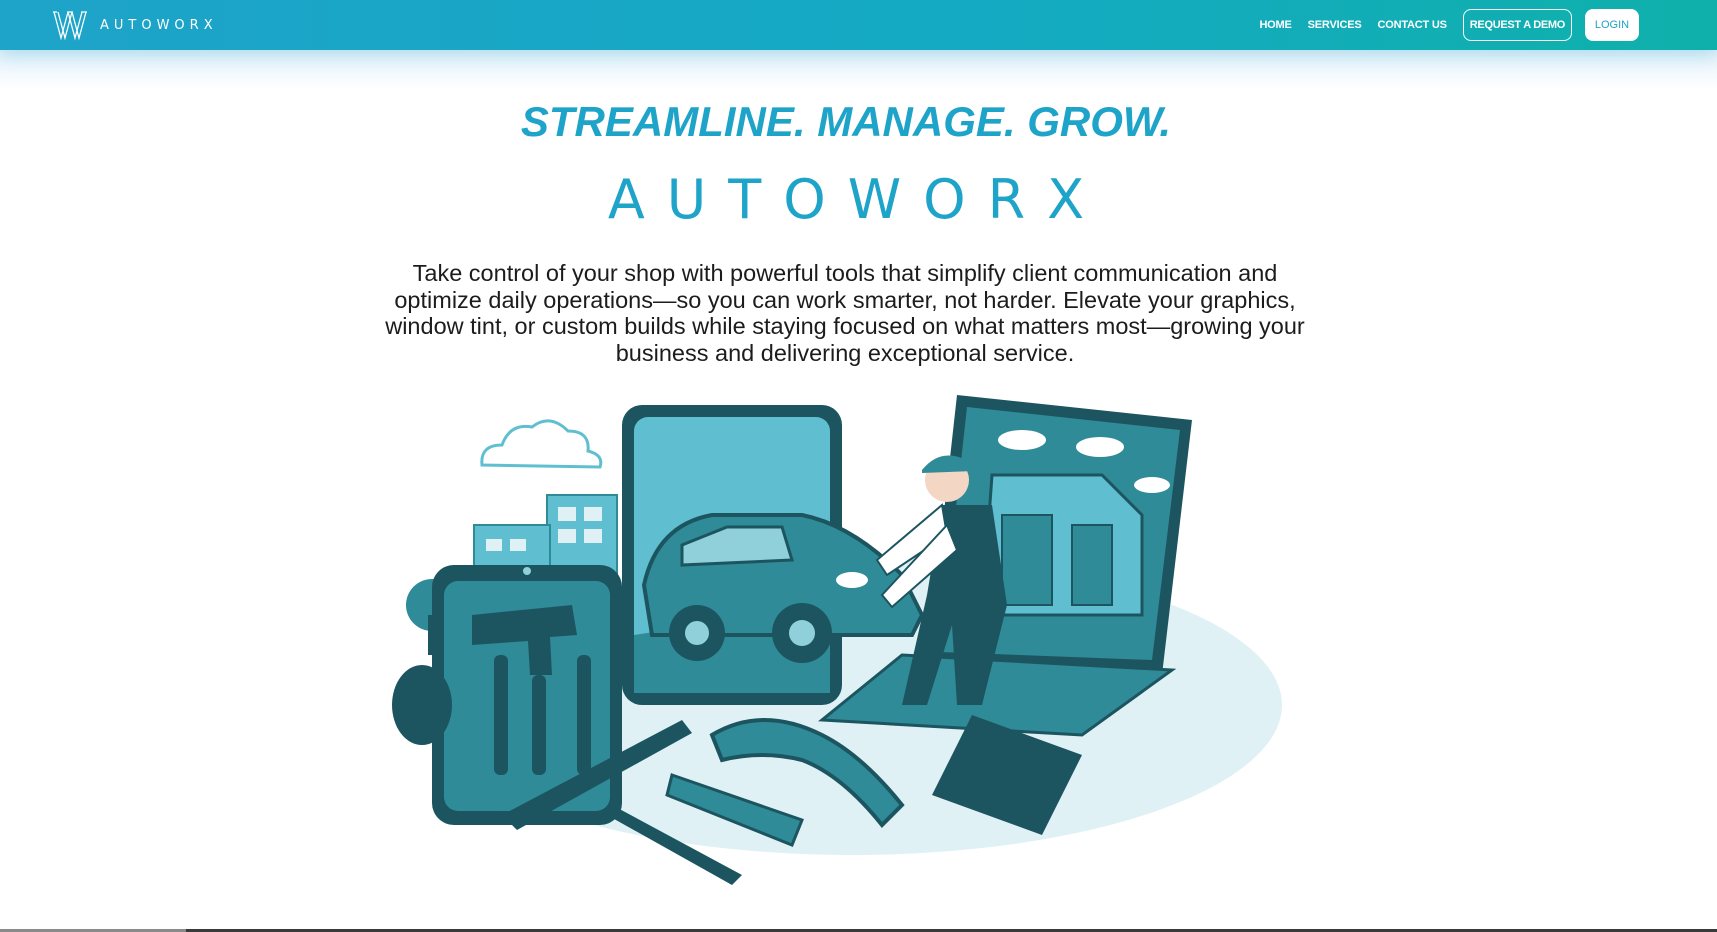 This screenshot has width=1717, height=932. I want to click on autoworx-logo-icon, so click(70, 26).